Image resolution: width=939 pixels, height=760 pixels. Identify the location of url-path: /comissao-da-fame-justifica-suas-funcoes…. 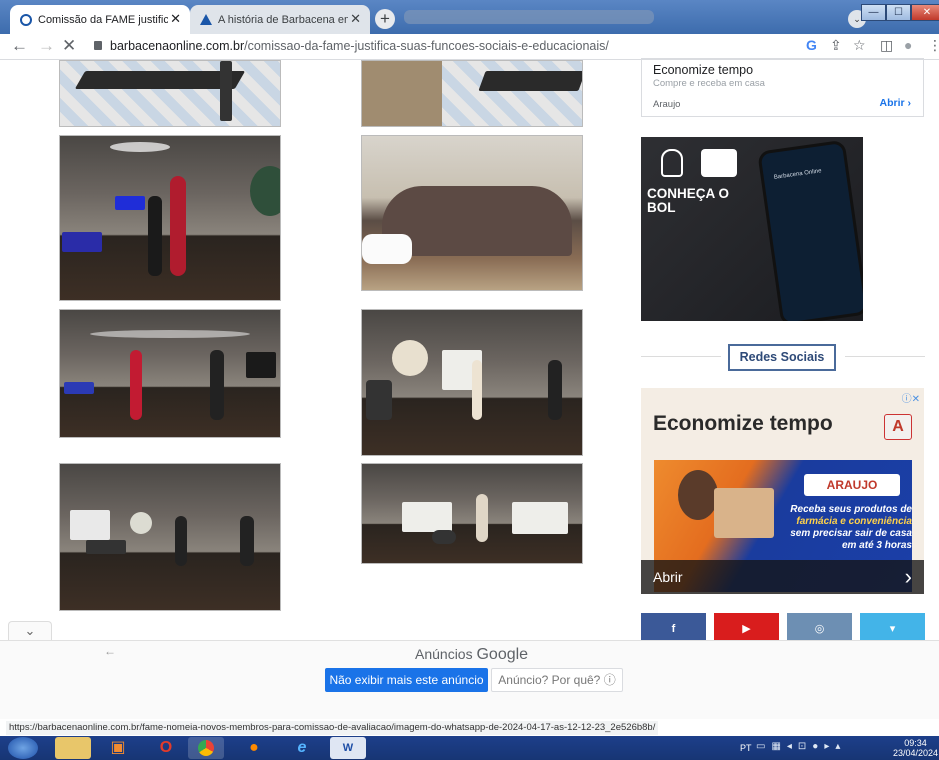
(426, 46).